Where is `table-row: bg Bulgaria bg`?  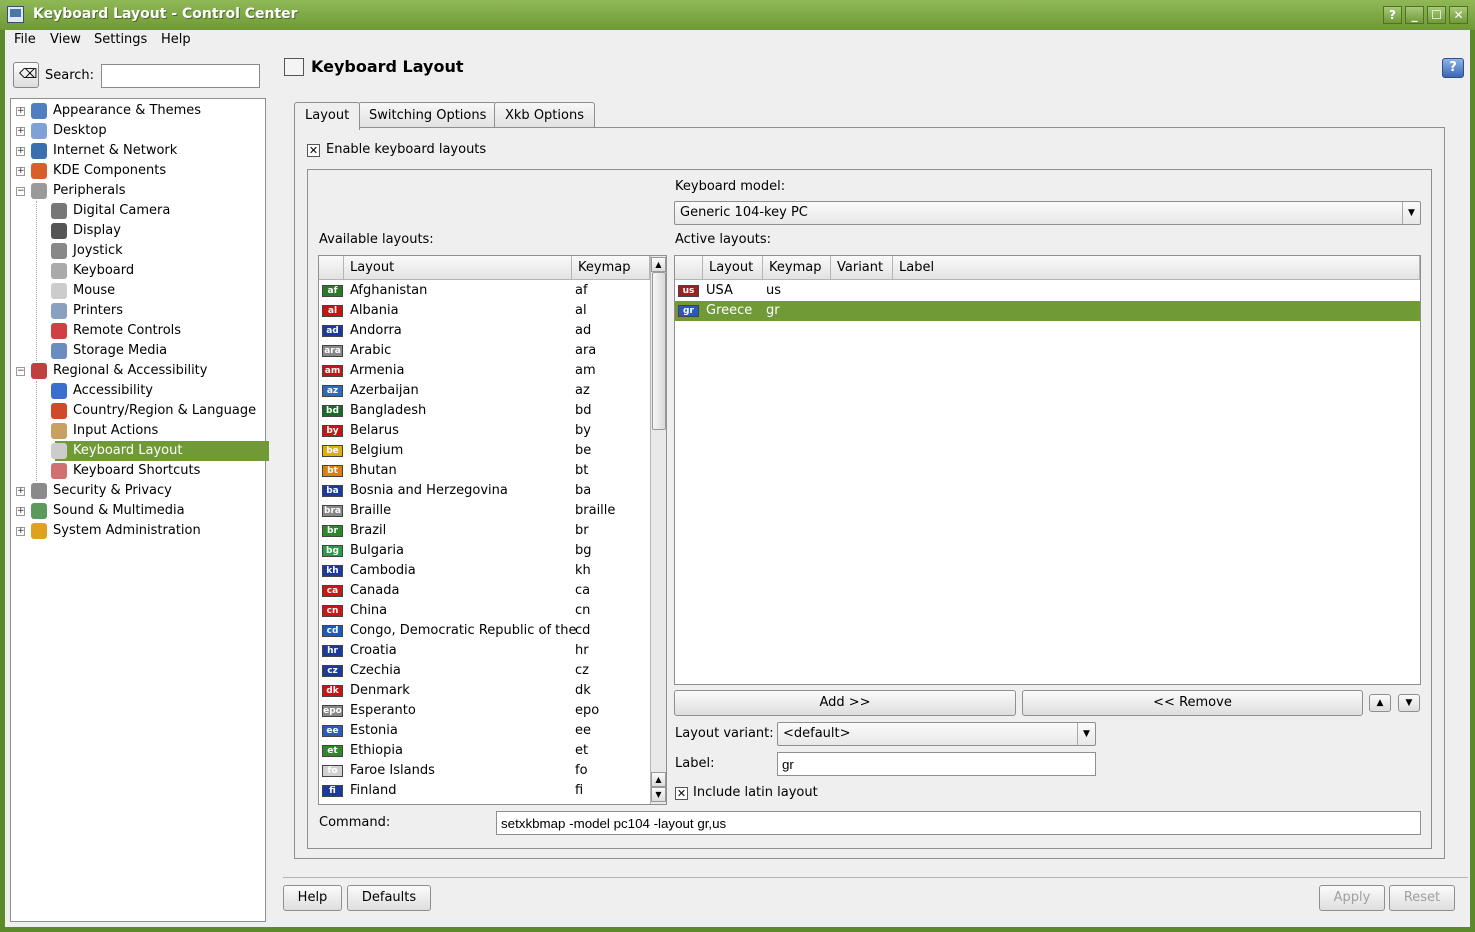
table-row: bg Bulgaria bg is located at coordinates (484, 551).